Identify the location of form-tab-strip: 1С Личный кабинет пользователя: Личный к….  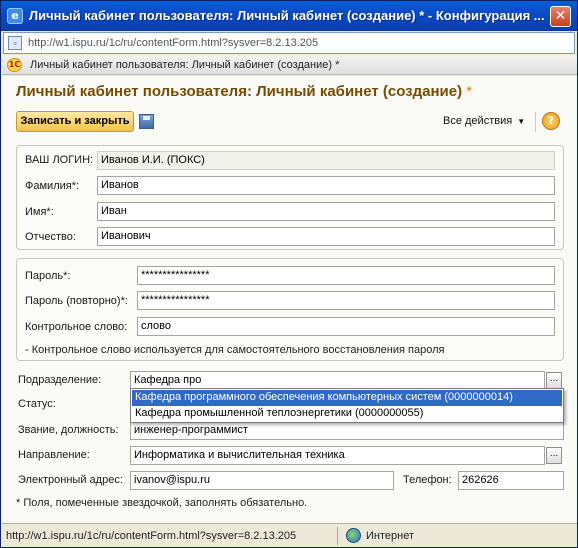
(289, 65).